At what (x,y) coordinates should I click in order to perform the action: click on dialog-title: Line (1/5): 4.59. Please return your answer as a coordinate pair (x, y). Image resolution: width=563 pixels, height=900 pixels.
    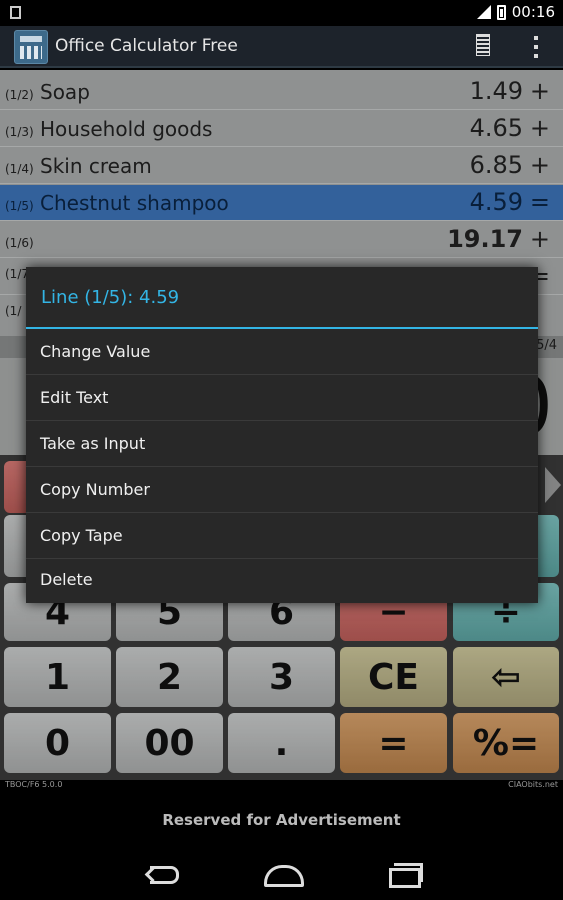
    Looking at the image, I should click on (282, 298).